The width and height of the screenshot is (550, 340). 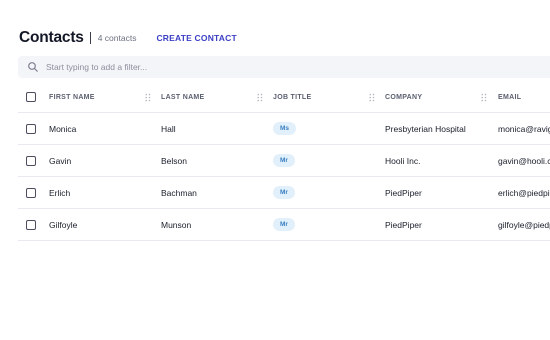 I want to click on create-contact-button: CREATE CONTACT, so click(x=196, y=38).